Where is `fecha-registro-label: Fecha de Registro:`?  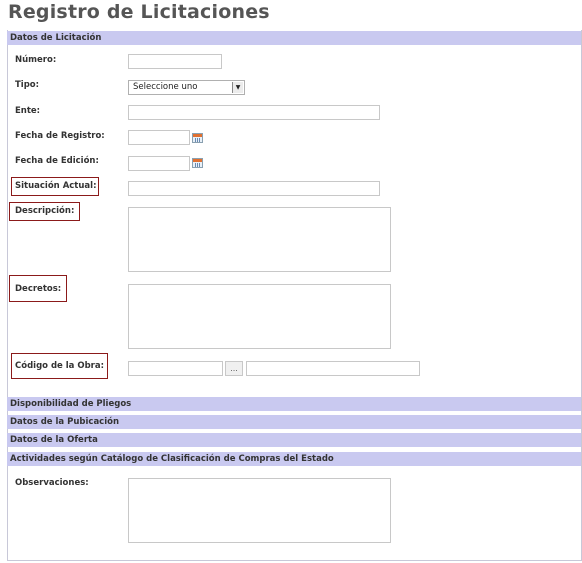
fecha-registro-label: Fecha de Registro: is located at coordinates (60, 136).